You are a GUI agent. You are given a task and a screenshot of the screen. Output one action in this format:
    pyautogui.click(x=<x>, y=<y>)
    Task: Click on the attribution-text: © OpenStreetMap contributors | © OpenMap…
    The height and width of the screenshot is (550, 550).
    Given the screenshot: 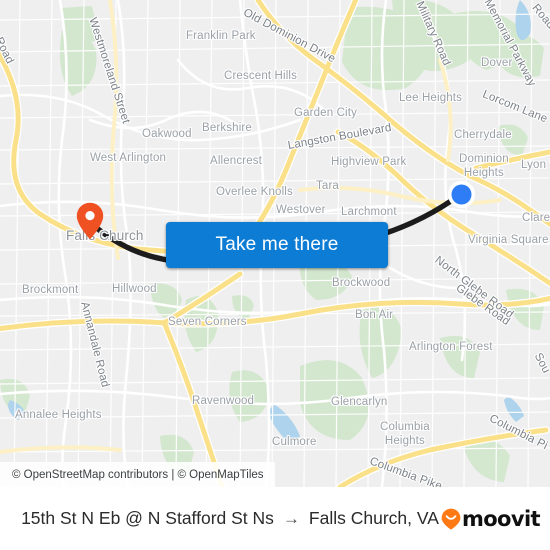 What is the action you would take?
    pyautogui.click(x=138, y=475)
    